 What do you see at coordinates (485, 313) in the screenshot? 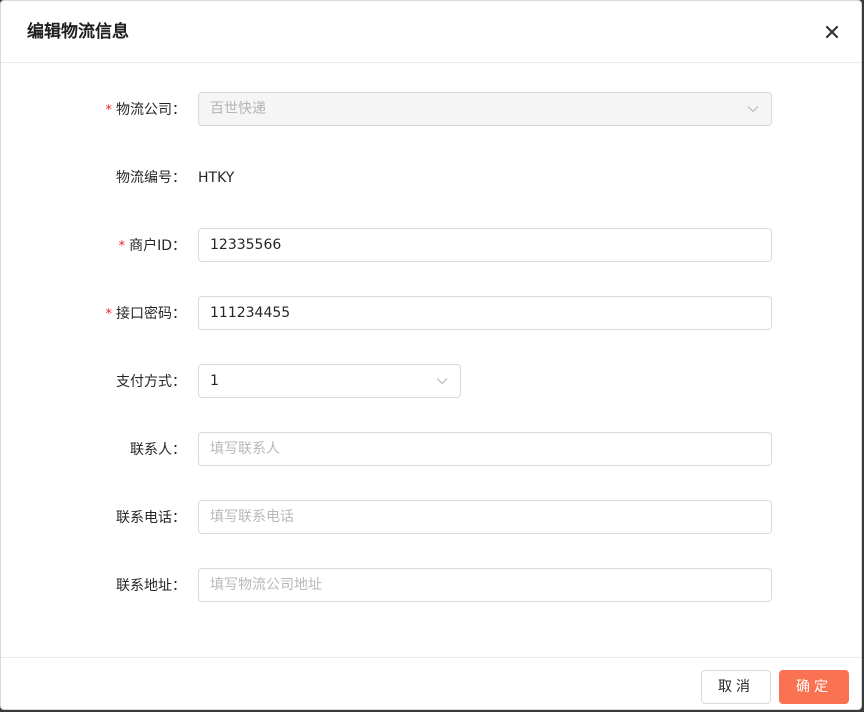
I see `api-password-input: 111234455` at bounding box center [485, 313].